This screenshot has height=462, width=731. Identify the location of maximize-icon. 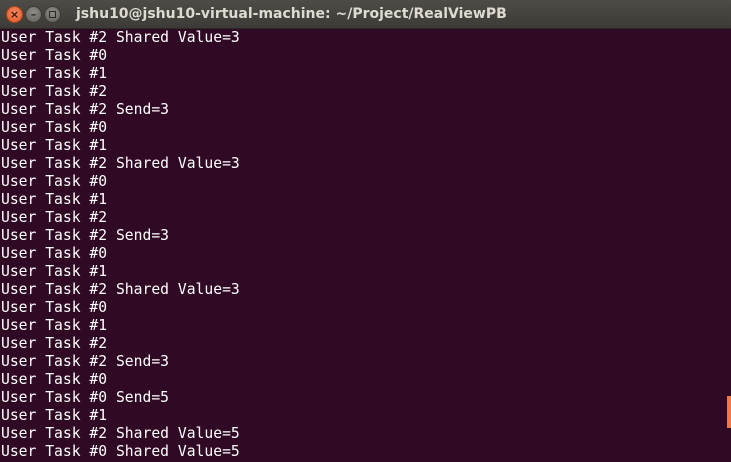
(52, 14).